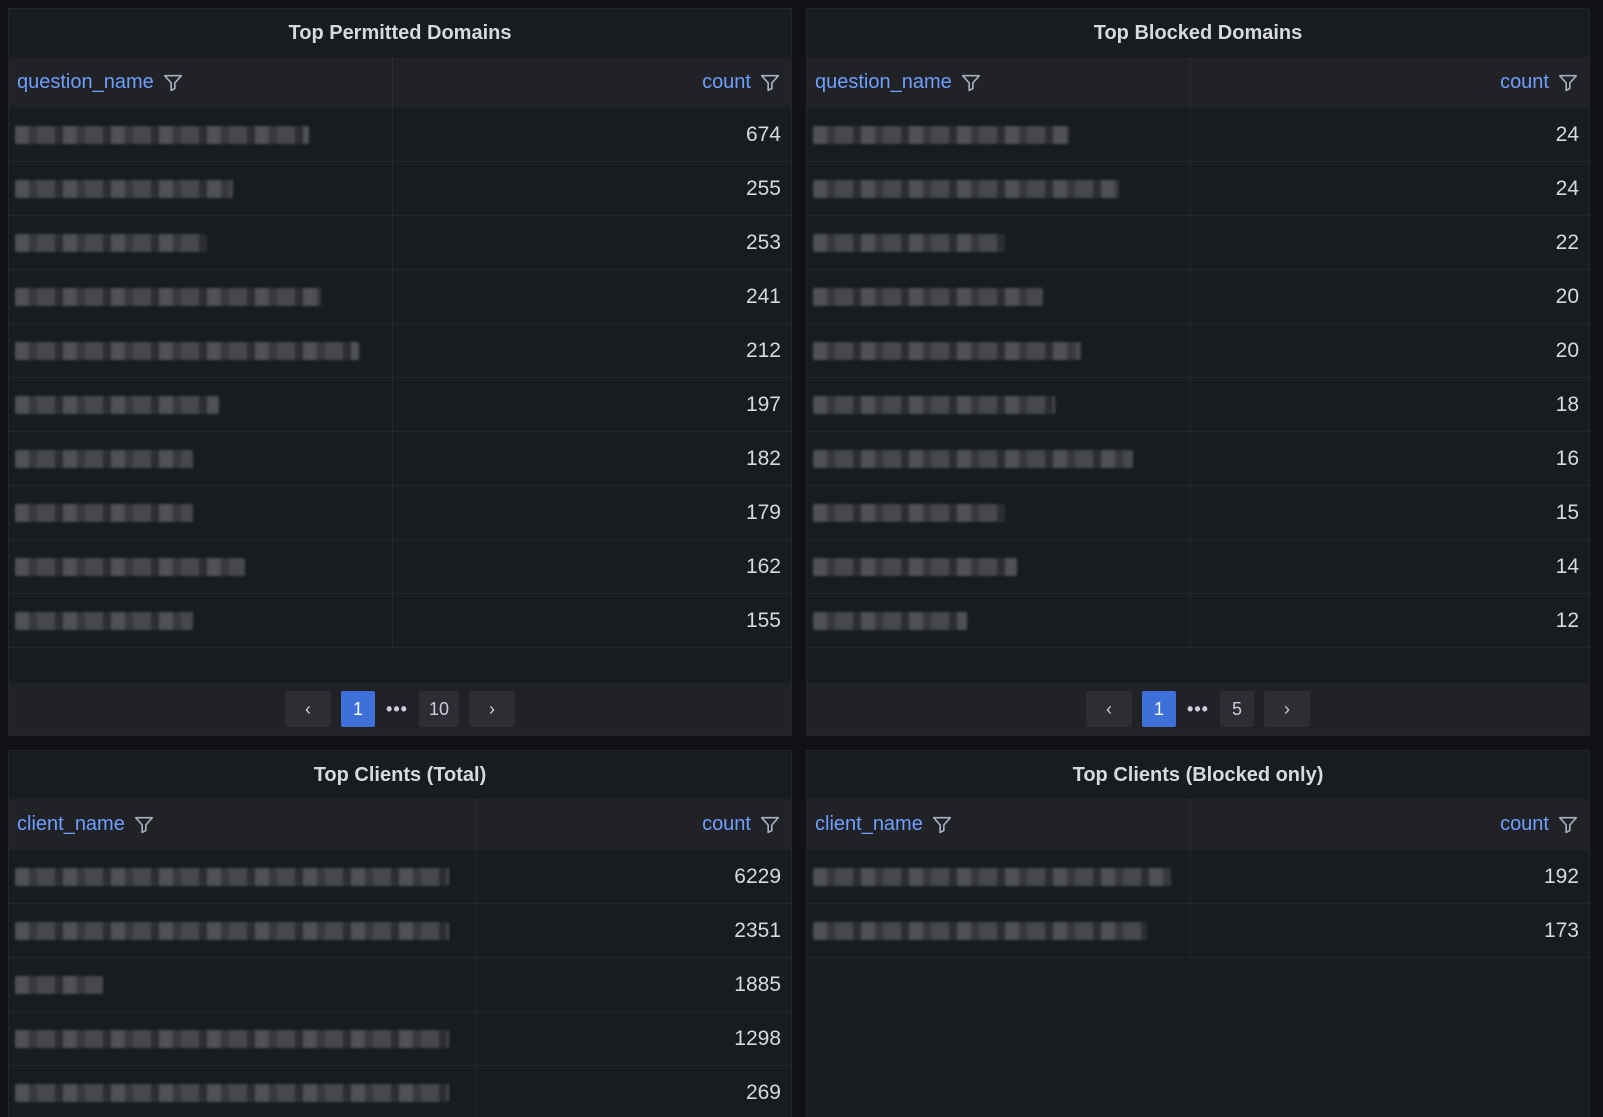  What do you see at coordinates (1567, 566) in the screenshot?
I see `count-cell: 14` at bounding box center [1567, 566].